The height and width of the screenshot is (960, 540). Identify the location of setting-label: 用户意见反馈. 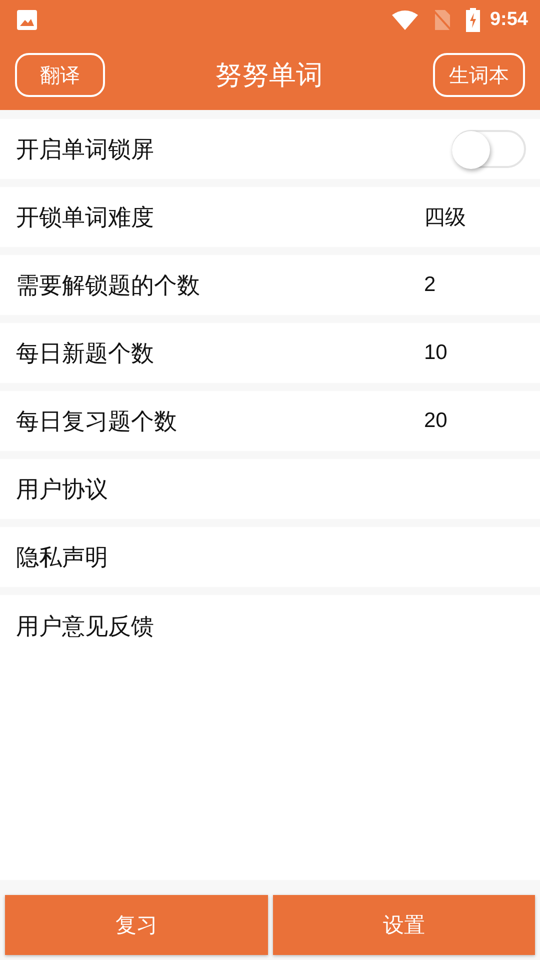
(85, 627).